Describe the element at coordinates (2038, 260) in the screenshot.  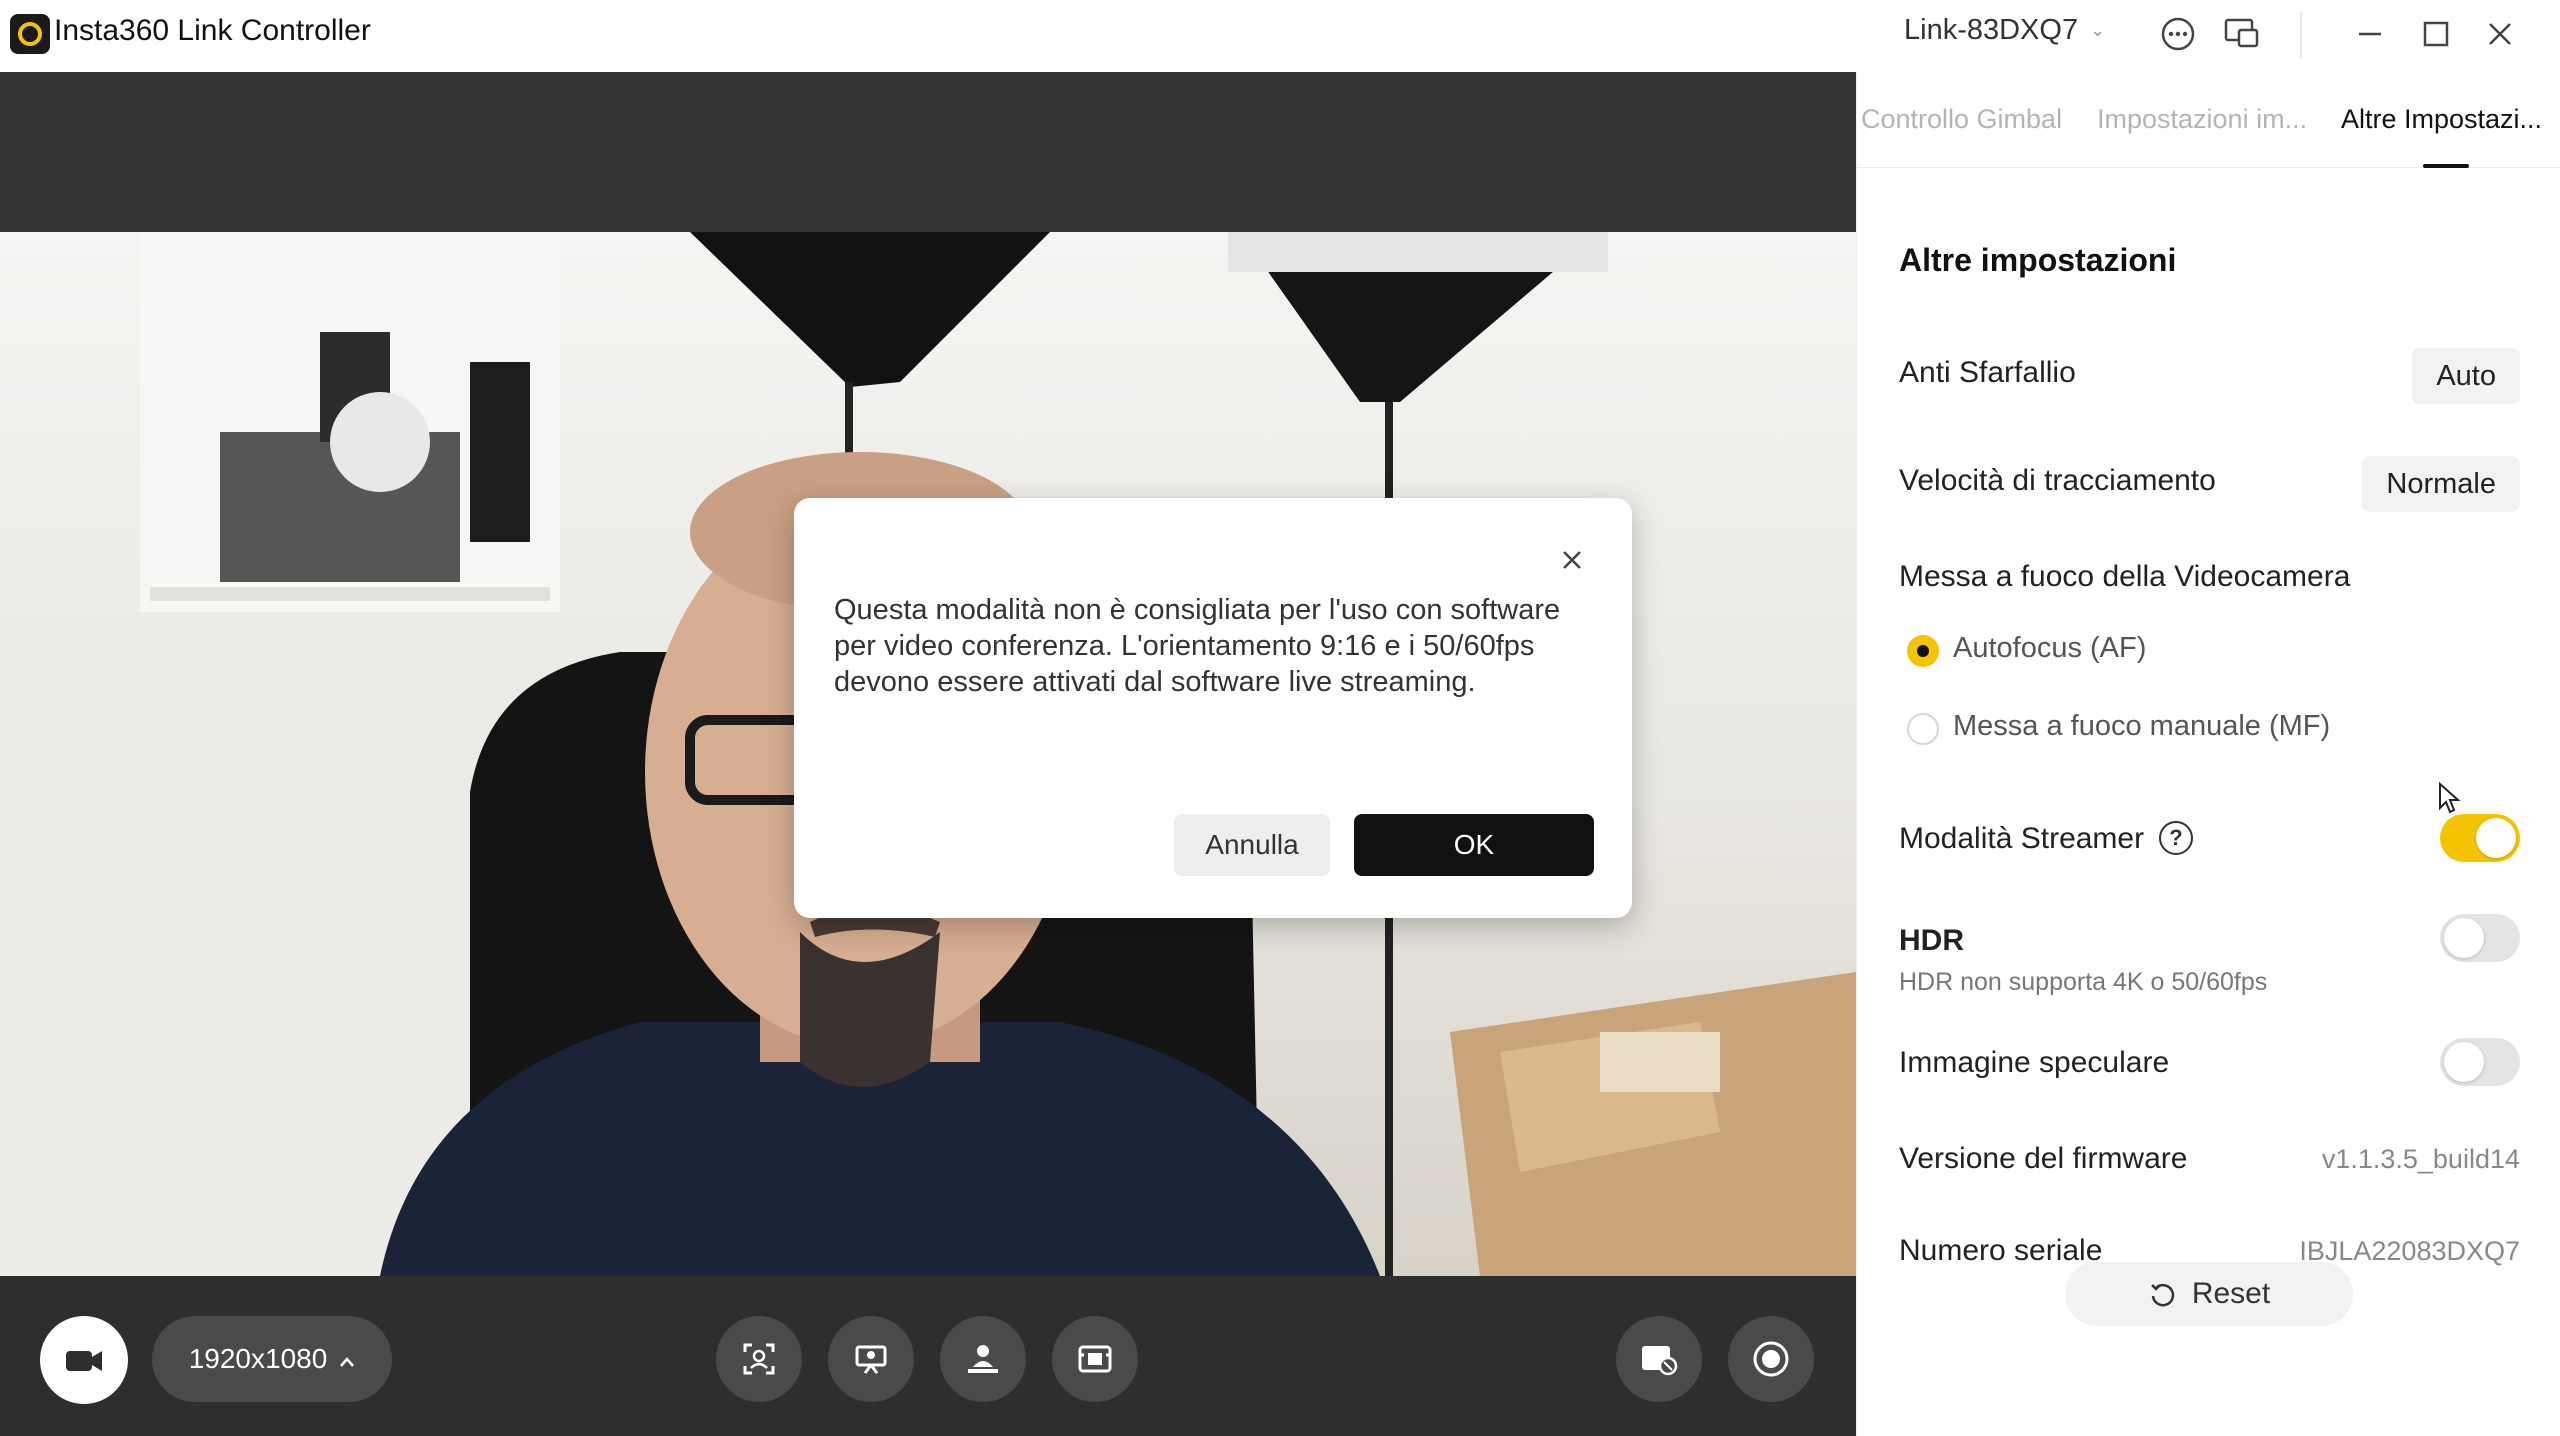
I see `section-title: Altre impostazioni` at that location.